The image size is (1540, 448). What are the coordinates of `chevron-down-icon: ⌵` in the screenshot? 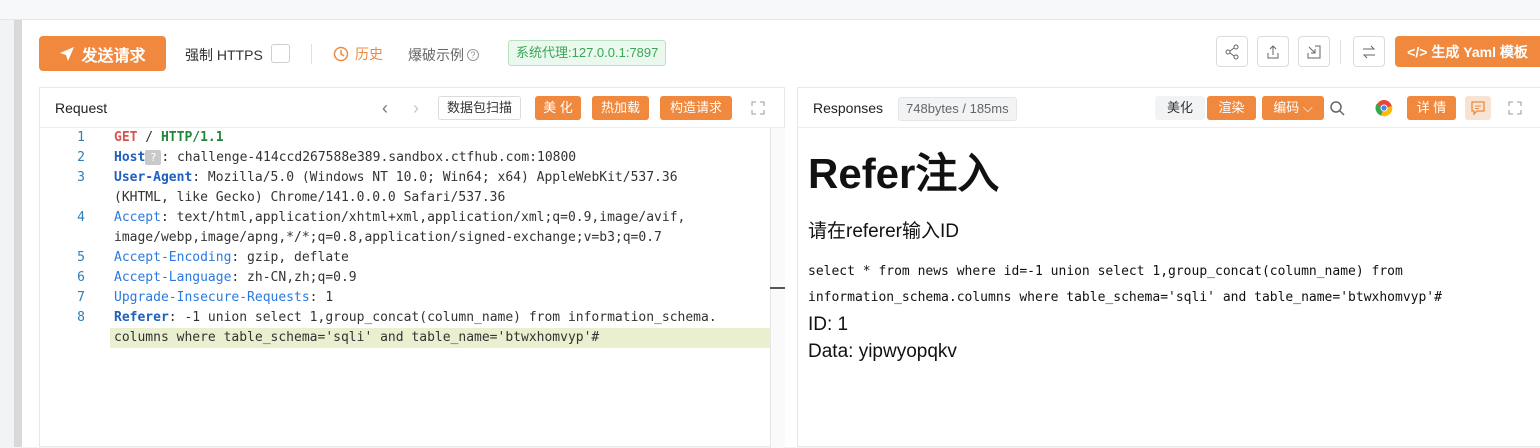 It's located at (1307, 107).